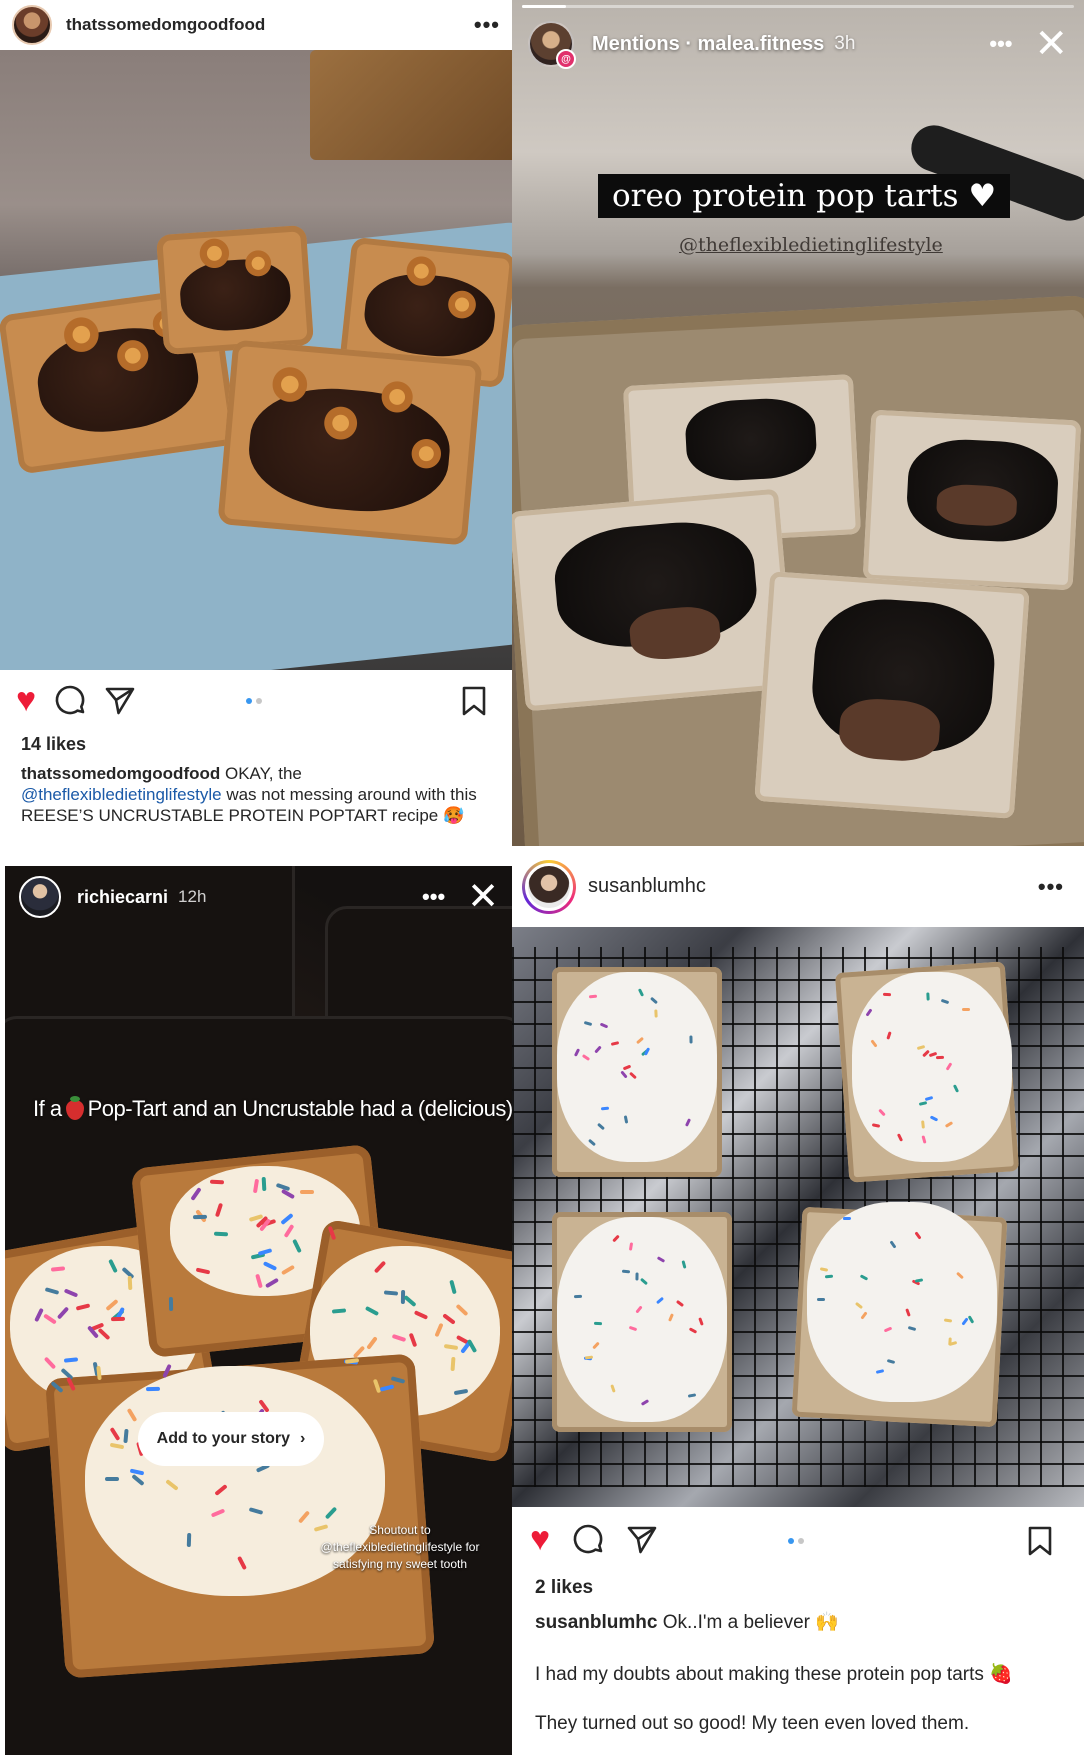 Image resolution: width=1084 pixels, height=1755 pixels. What do you see at coordinates (74, 1108) in the screenshot?
I see `strawberry-icon` at bounding box center [74, 1108].